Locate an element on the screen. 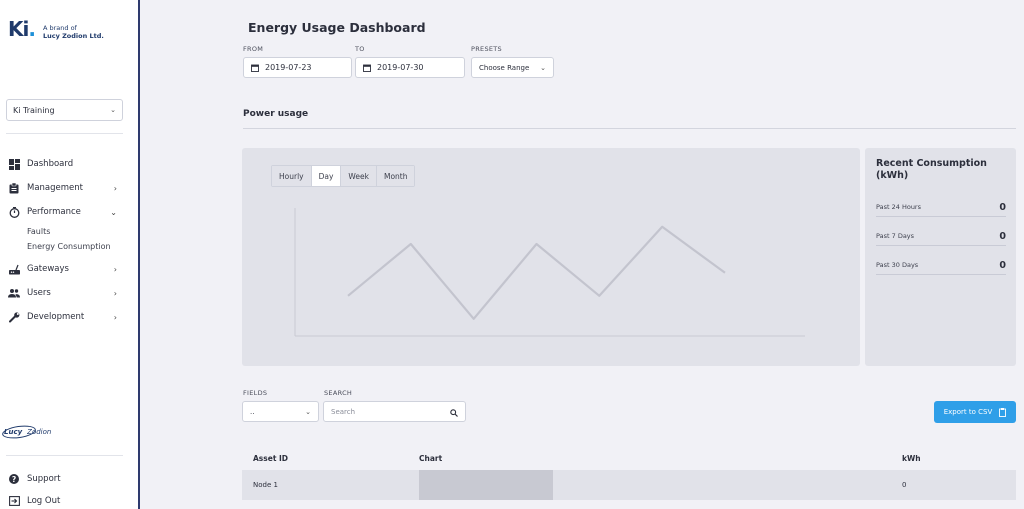 This screenshot has height=509, width=1024. fields-label: FIELDS is located at coordinates (255, 393).